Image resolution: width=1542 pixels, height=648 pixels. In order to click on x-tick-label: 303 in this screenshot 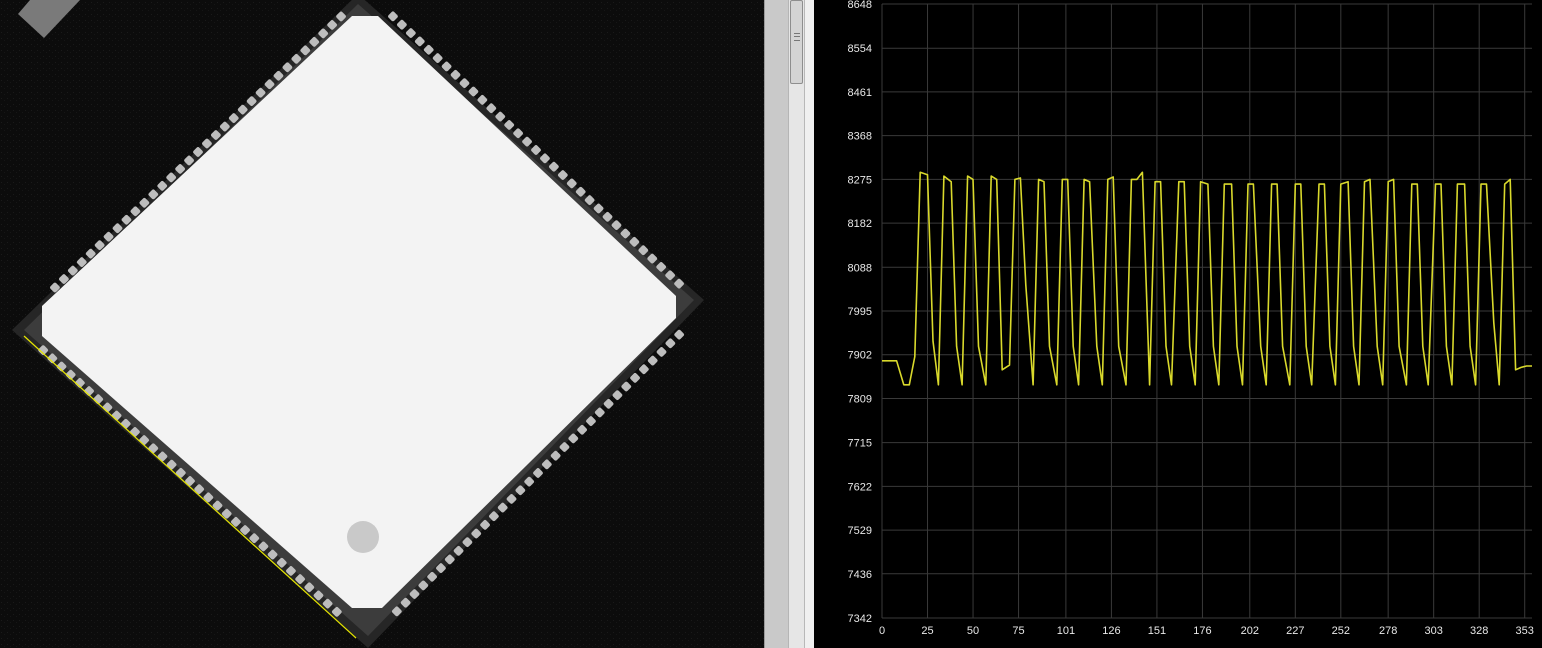, I will do `click(1434, 631)`.